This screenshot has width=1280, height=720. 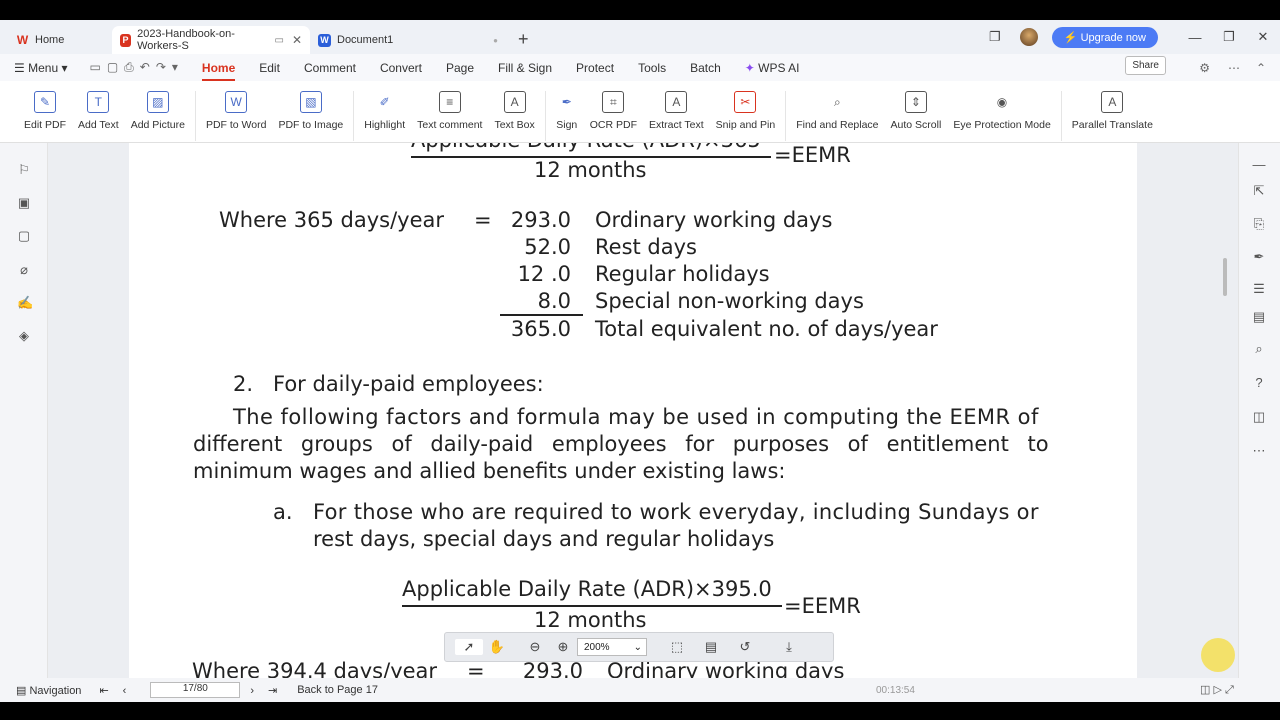 I want to click on find-and-replace-button: ⌕ Find and Replace, so click(x=837, y=111).